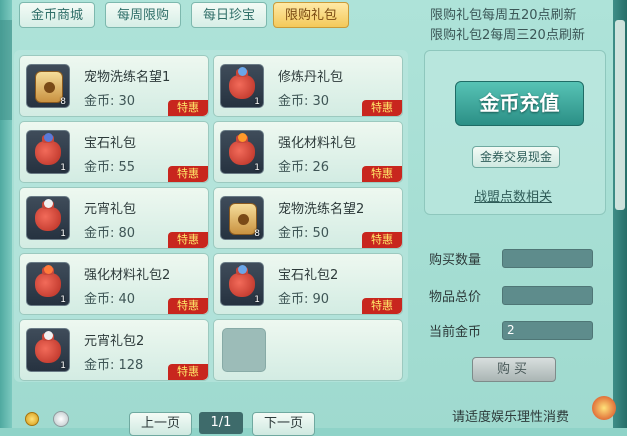 The width and height of the screenshot is (627, 436). Describe the element at coordinates (511, 417) in the screenshot. I see `moderation-notice: 请适度娱乐理性消费` at that location.